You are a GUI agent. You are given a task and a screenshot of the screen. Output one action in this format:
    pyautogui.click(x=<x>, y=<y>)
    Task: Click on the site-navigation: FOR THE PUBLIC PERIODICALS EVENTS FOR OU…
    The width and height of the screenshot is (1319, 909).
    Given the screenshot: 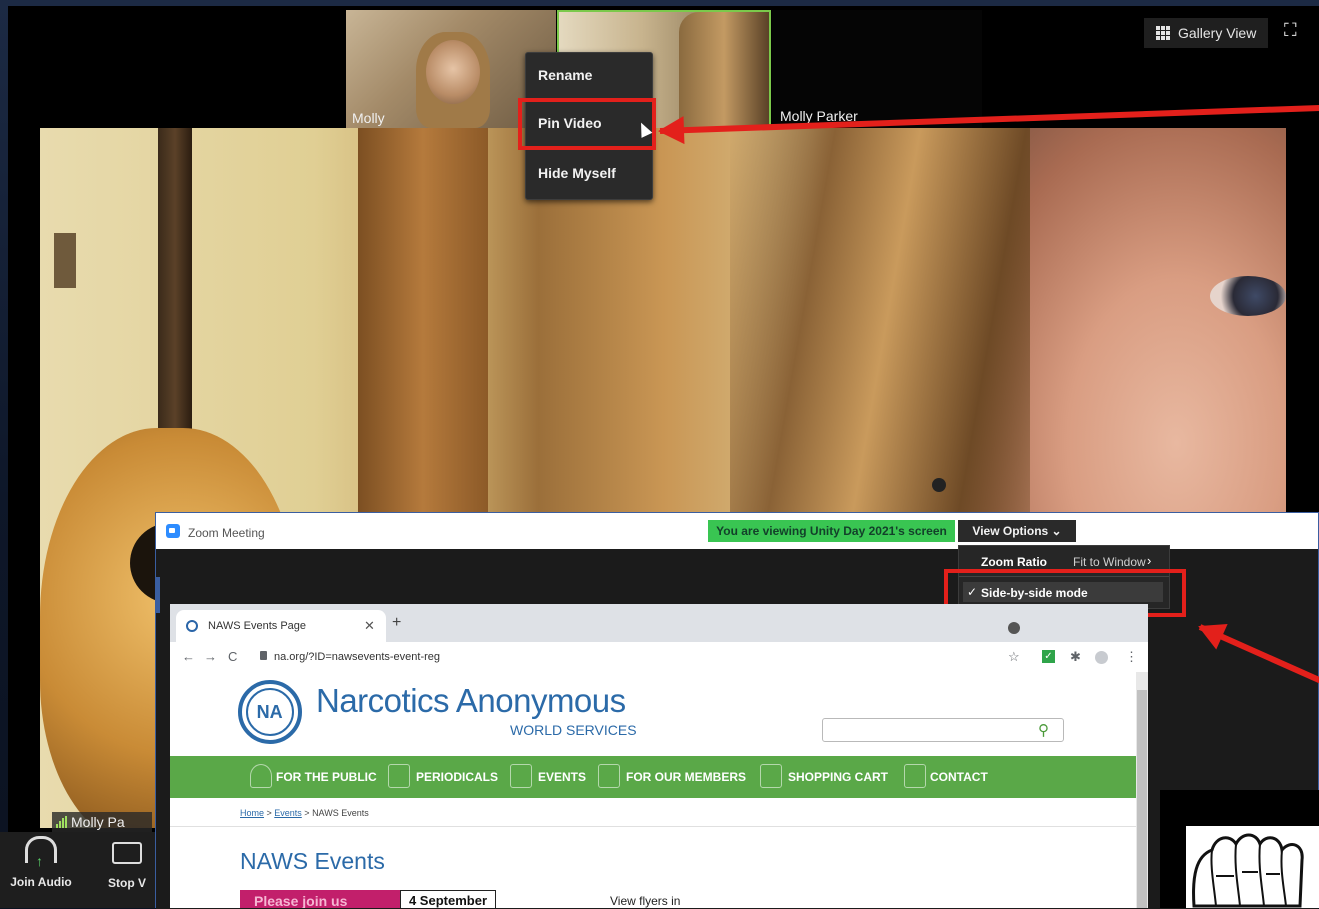 What is the action you would take?
    pyautogui.click(x=653, y=777)
    